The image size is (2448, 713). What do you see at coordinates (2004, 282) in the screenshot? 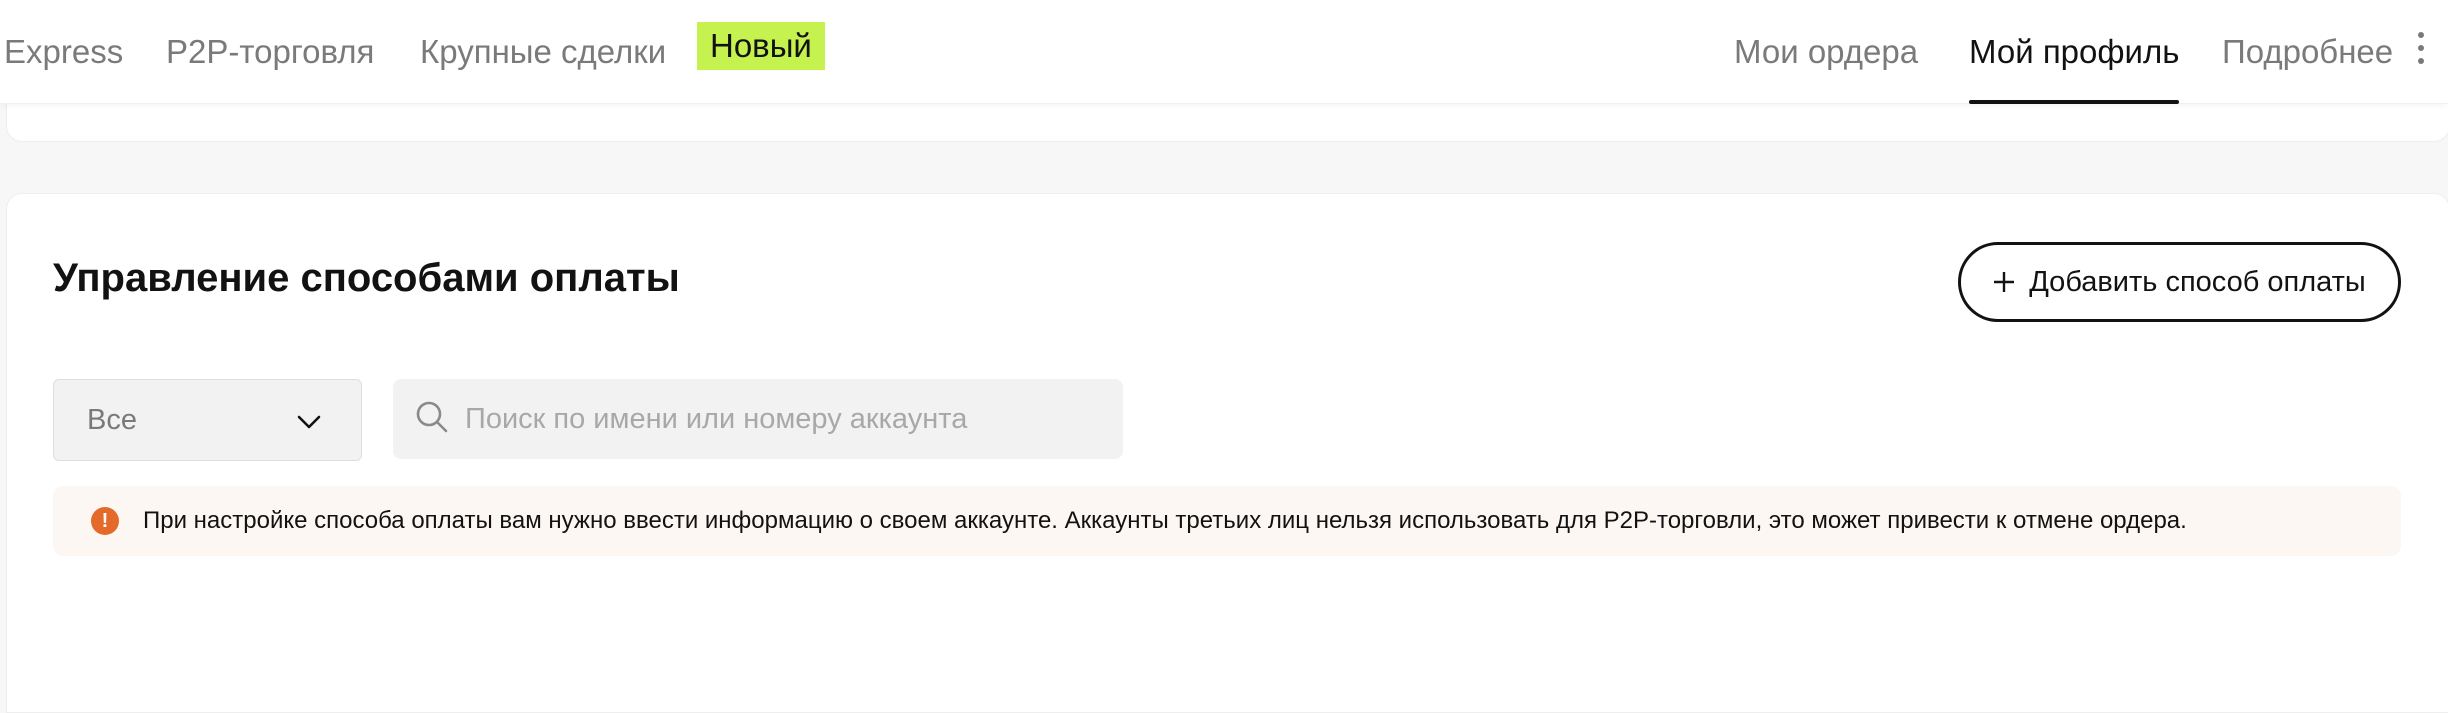
I see `plus-icon` at bounding box center [2004, 282].